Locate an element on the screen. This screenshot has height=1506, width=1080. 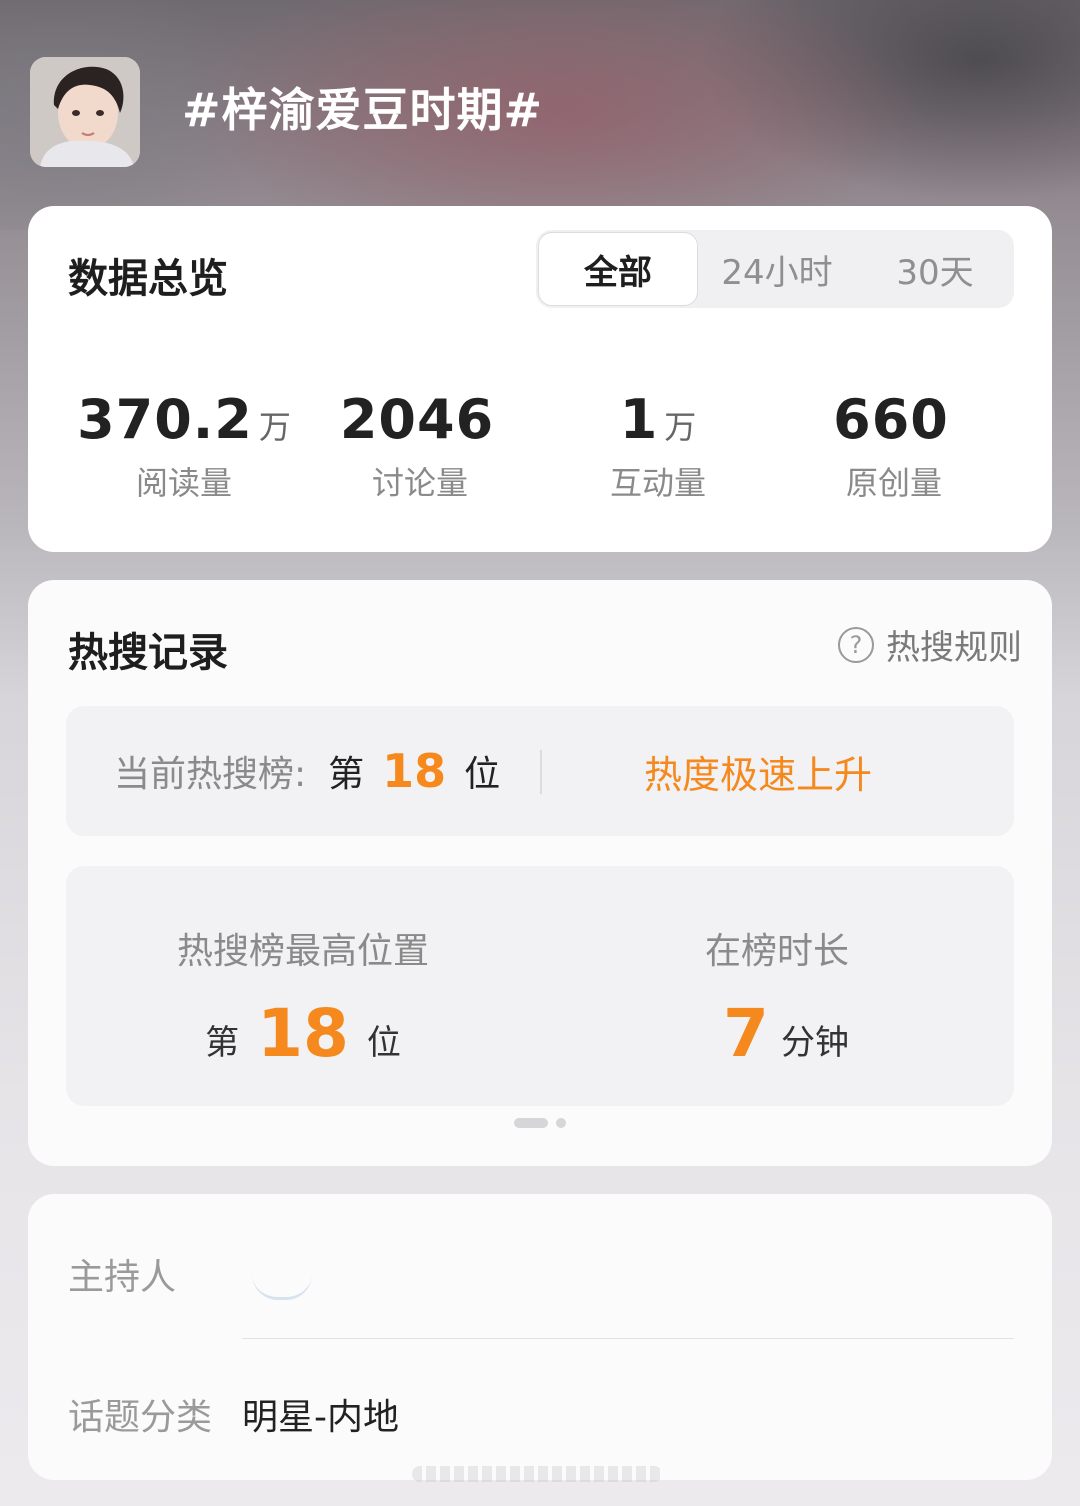
tab-24h: 24小时 is located at coordinates (777, 269).